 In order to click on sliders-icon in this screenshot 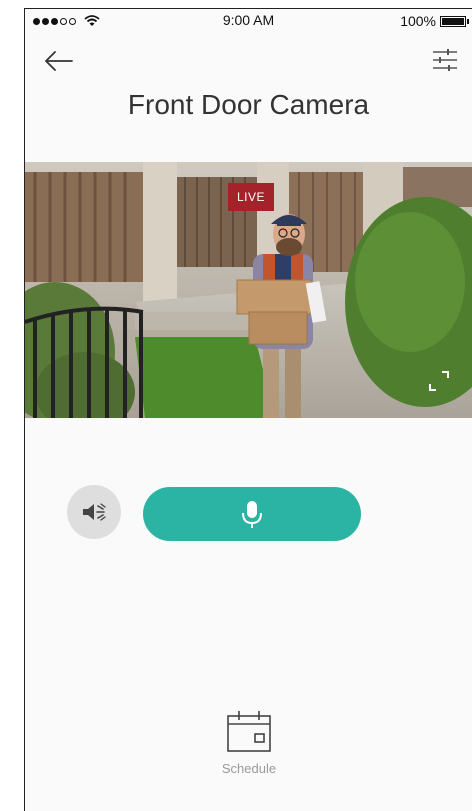, I will do `click(445, 60)`.